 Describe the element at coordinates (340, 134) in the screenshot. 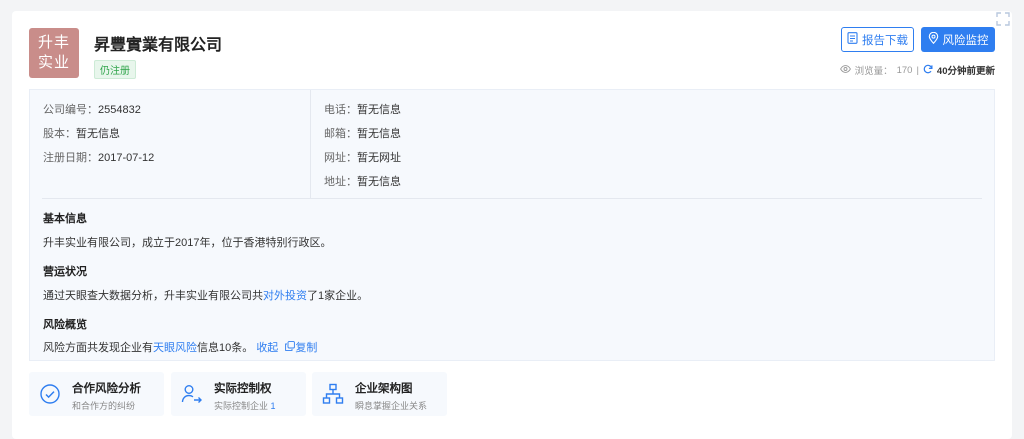

I see `info-label: 邮箱：` at that location.